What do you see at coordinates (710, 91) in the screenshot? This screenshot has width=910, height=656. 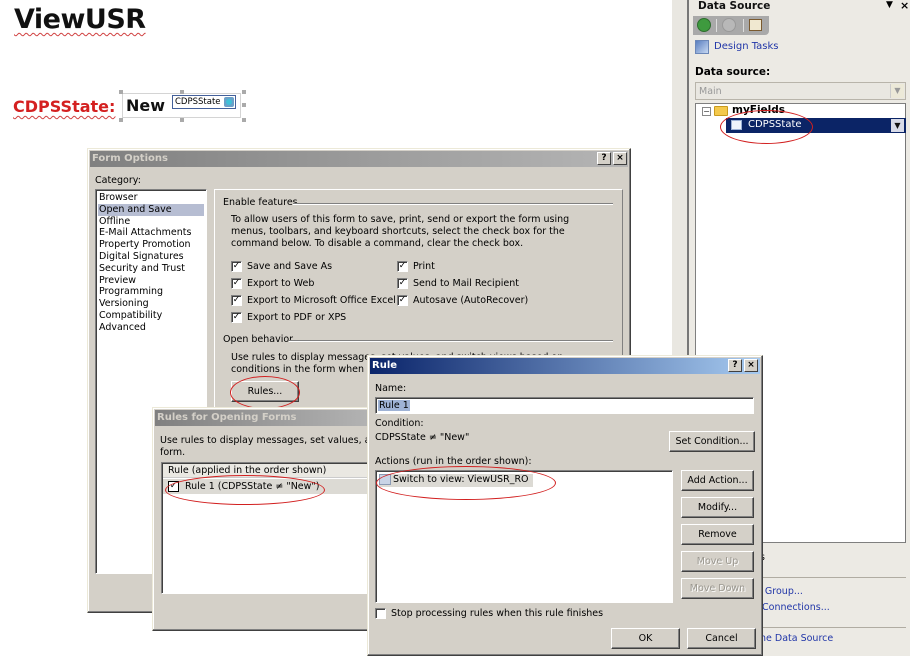 I see `data-source-value: Main` at bounding box center [710, 91].